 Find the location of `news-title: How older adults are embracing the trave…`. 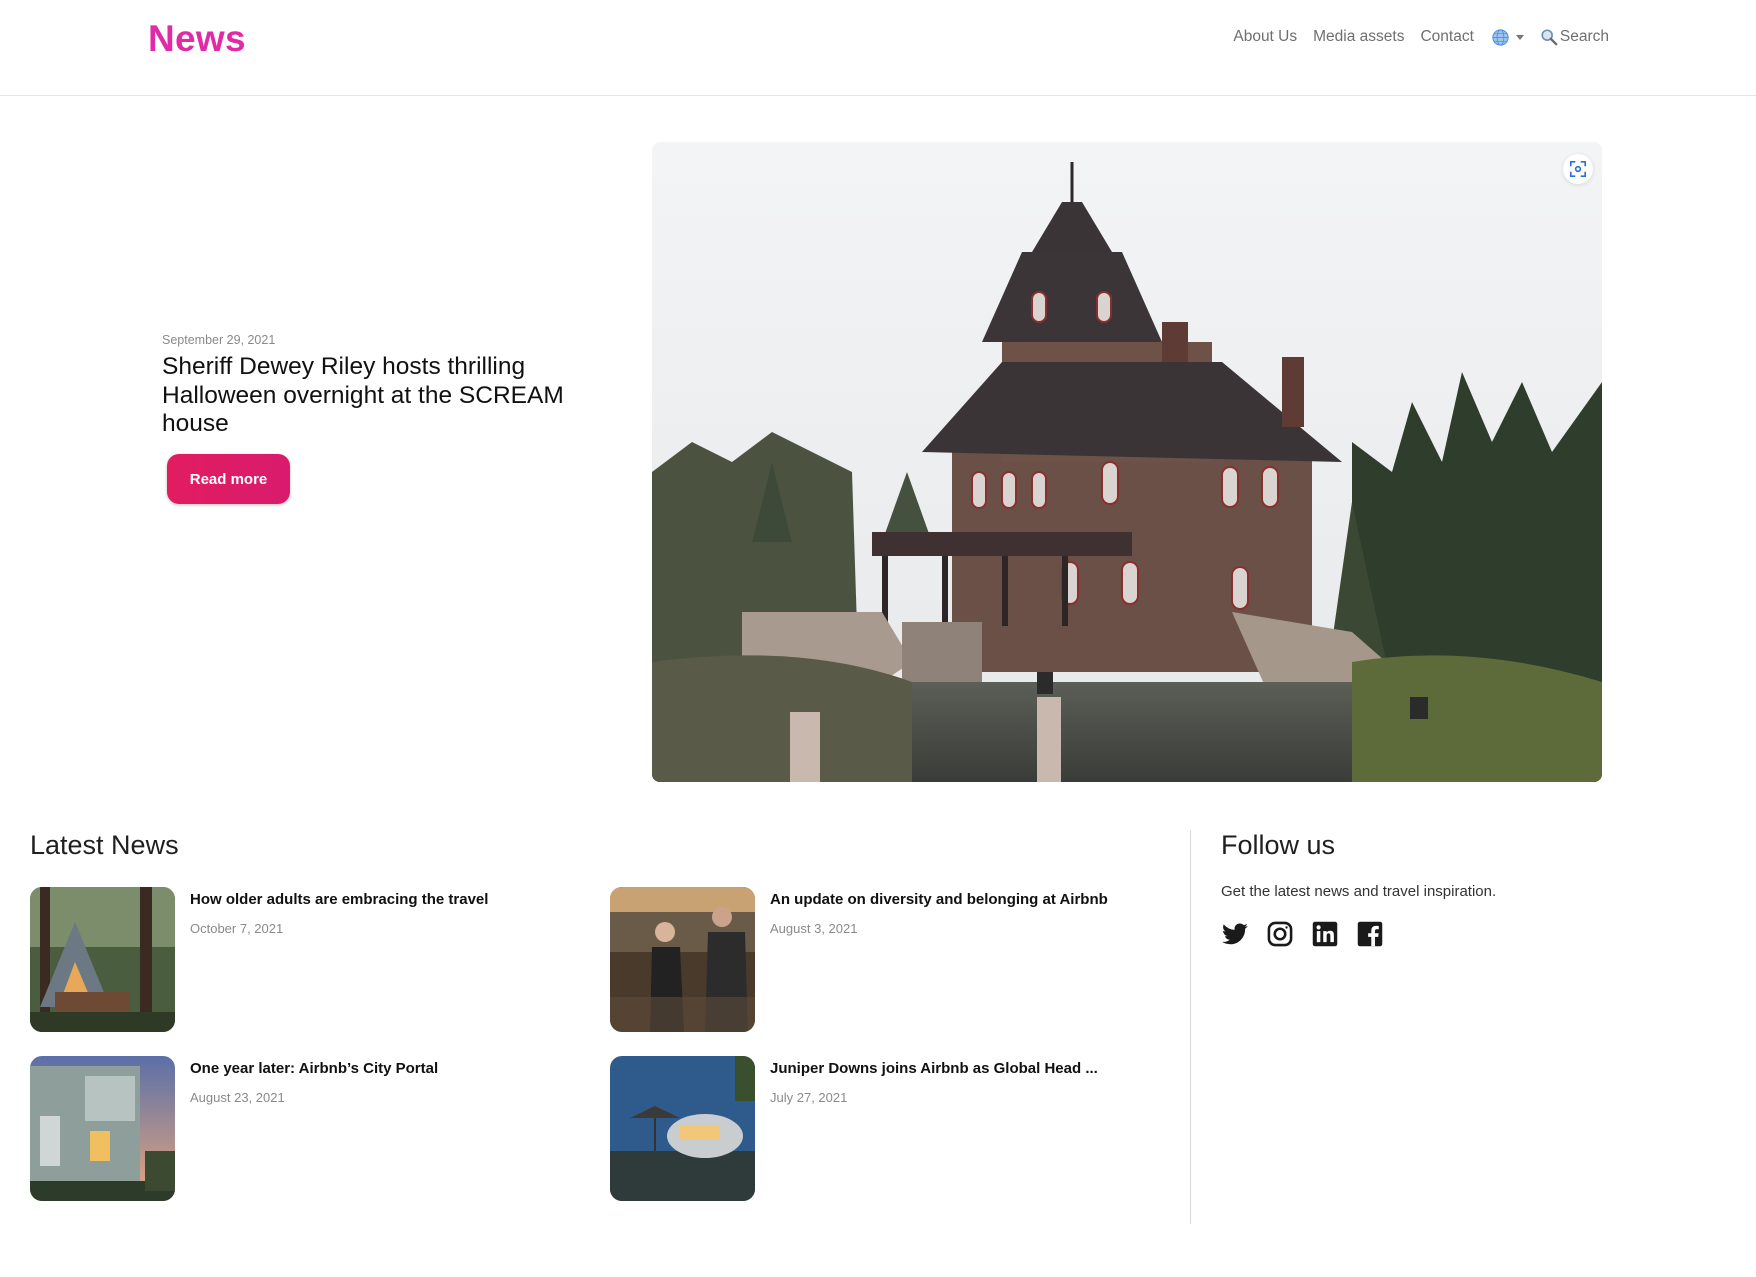

news-title: How older adults are embracing the trave… is located at coordinates (339, 899).